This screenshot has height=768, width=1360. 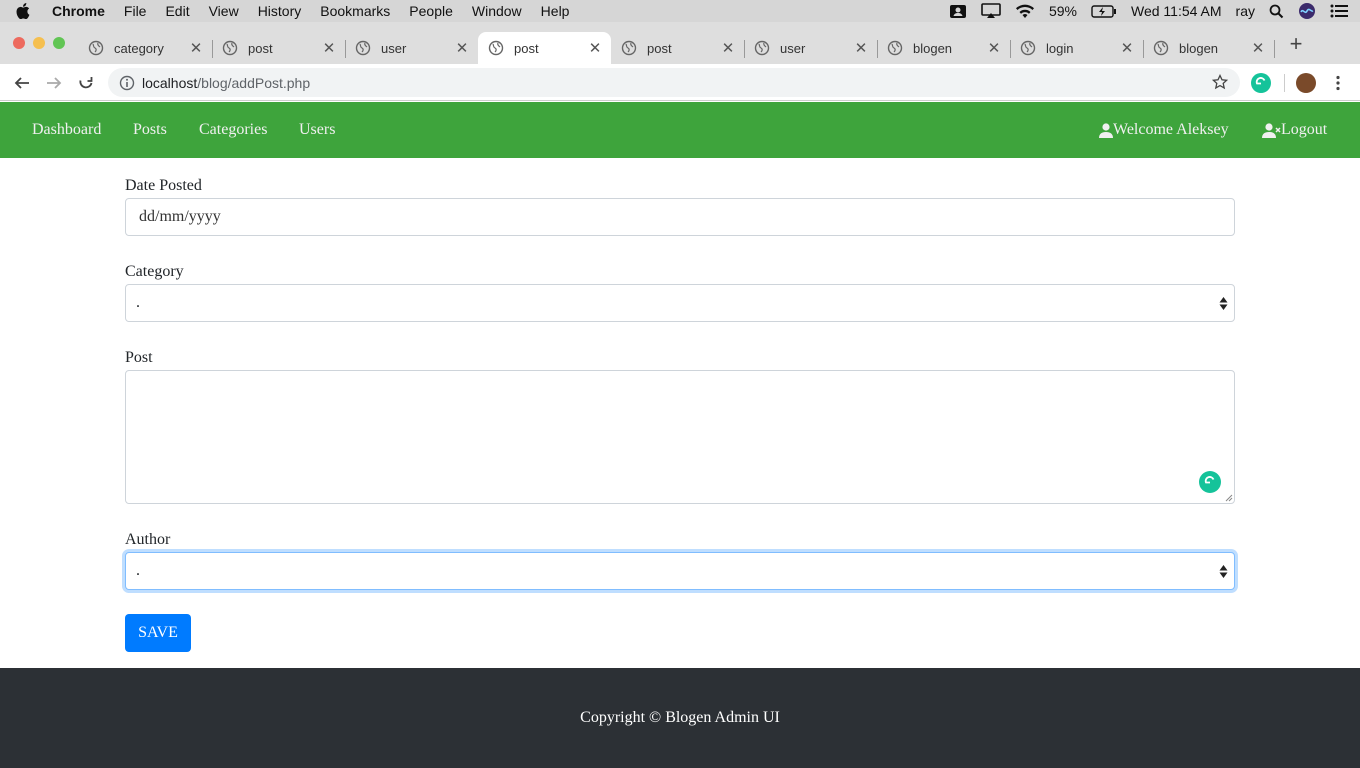 I want to click on siri-icon, so click(x=1307, y=11).